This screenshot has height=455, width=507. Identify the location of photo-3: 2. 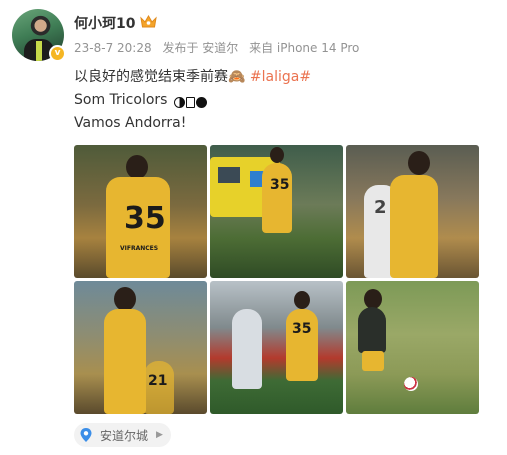
(412, 211).